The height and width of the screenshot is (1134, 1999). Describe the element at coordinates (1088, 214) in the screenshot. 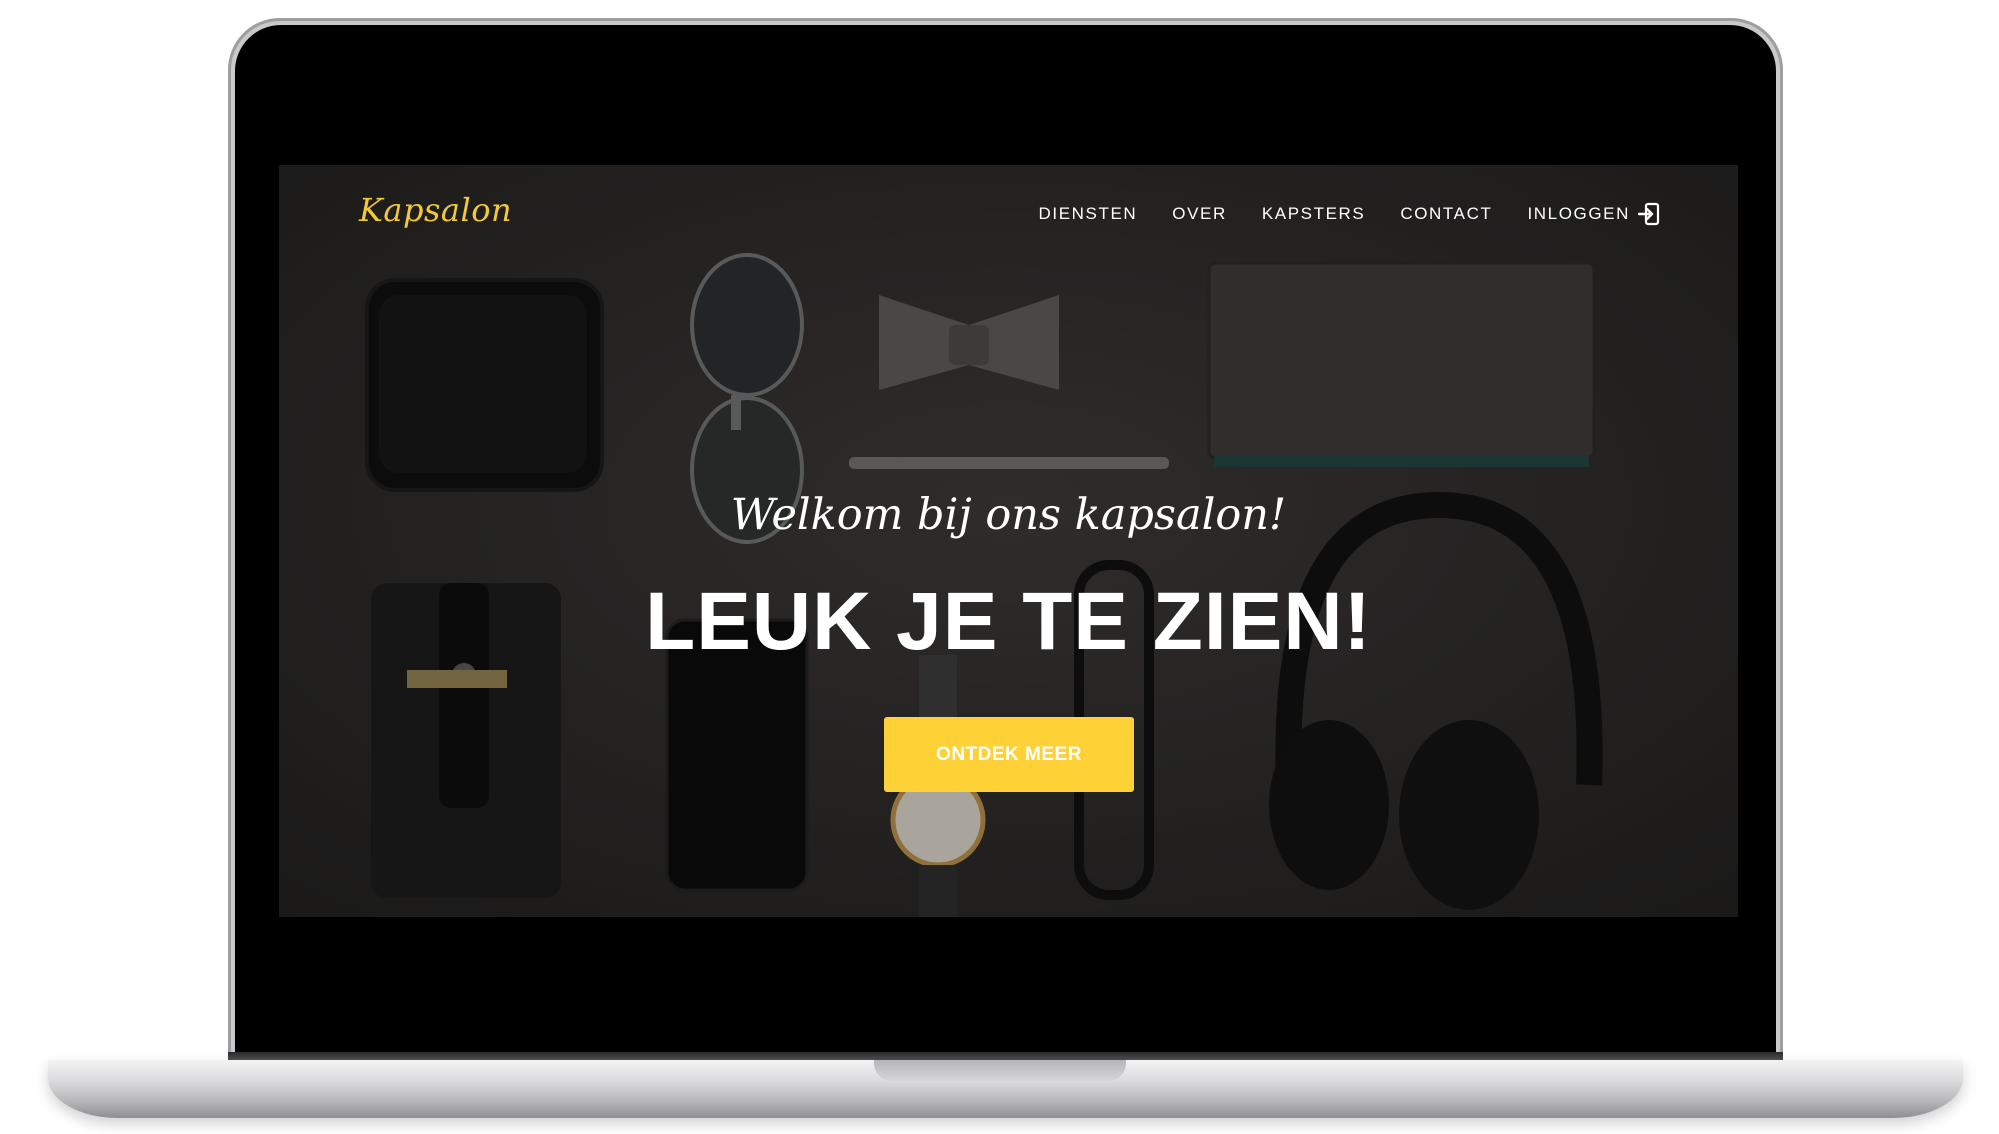

I see `nav-item-diensten: DIENSTEN` at that location.